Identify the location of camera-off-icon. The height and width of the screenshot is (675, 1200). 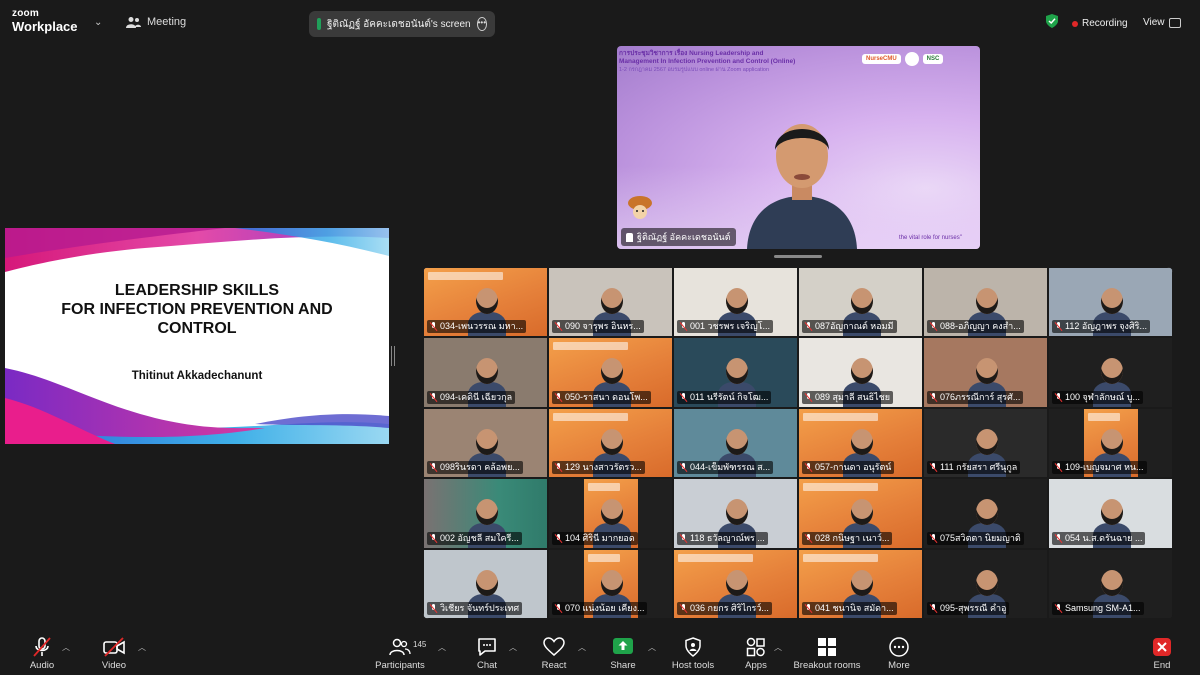
(114, 647).